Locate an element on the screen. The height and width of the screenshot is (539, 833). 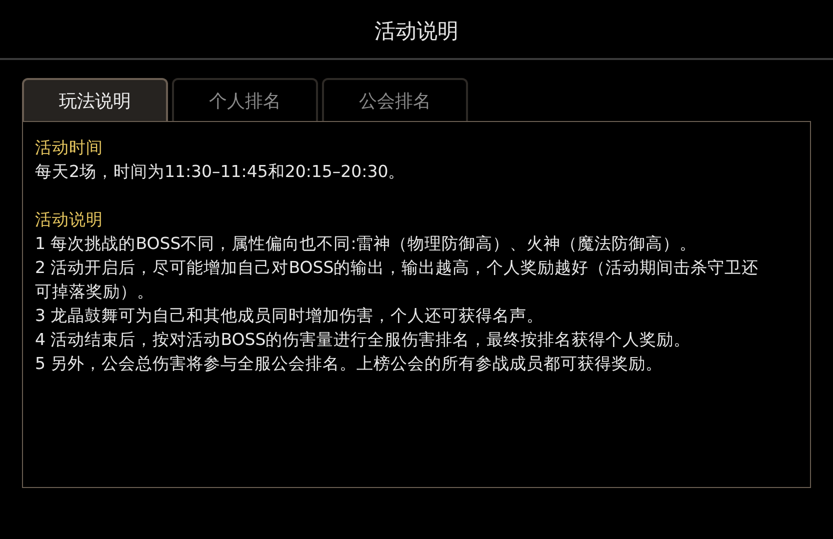
paragraph: 每天2场，时间为11:30–11:45和20:15–20:30。 is located at coordinates (220, 172).